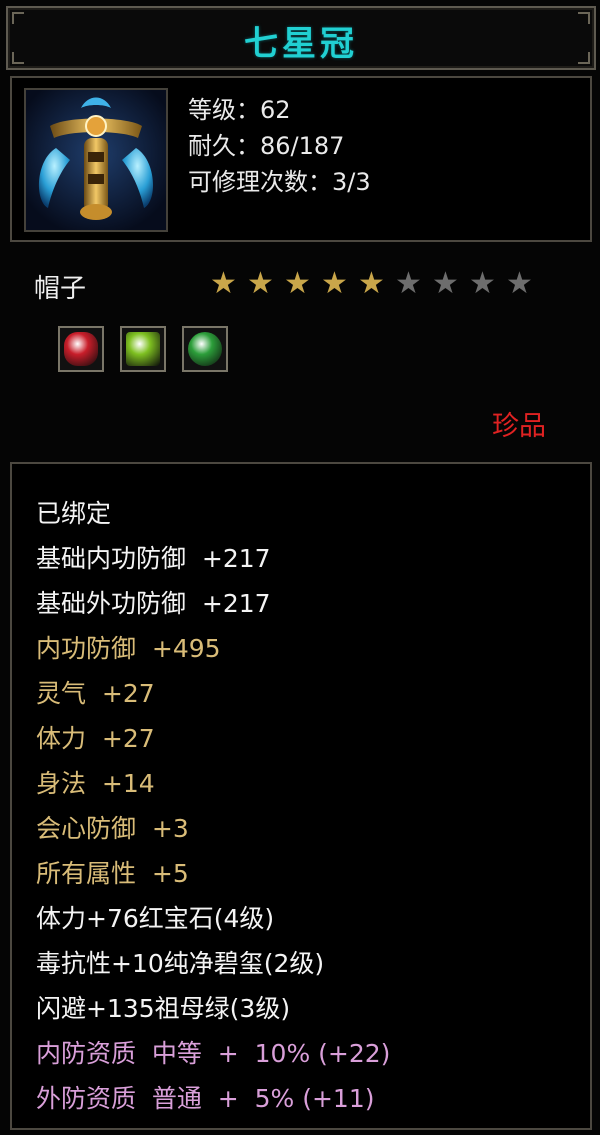 This screenshot has width=600, height=1135. I want to click on attribute-line: 基础外功防御 +217, so click(153, 603).